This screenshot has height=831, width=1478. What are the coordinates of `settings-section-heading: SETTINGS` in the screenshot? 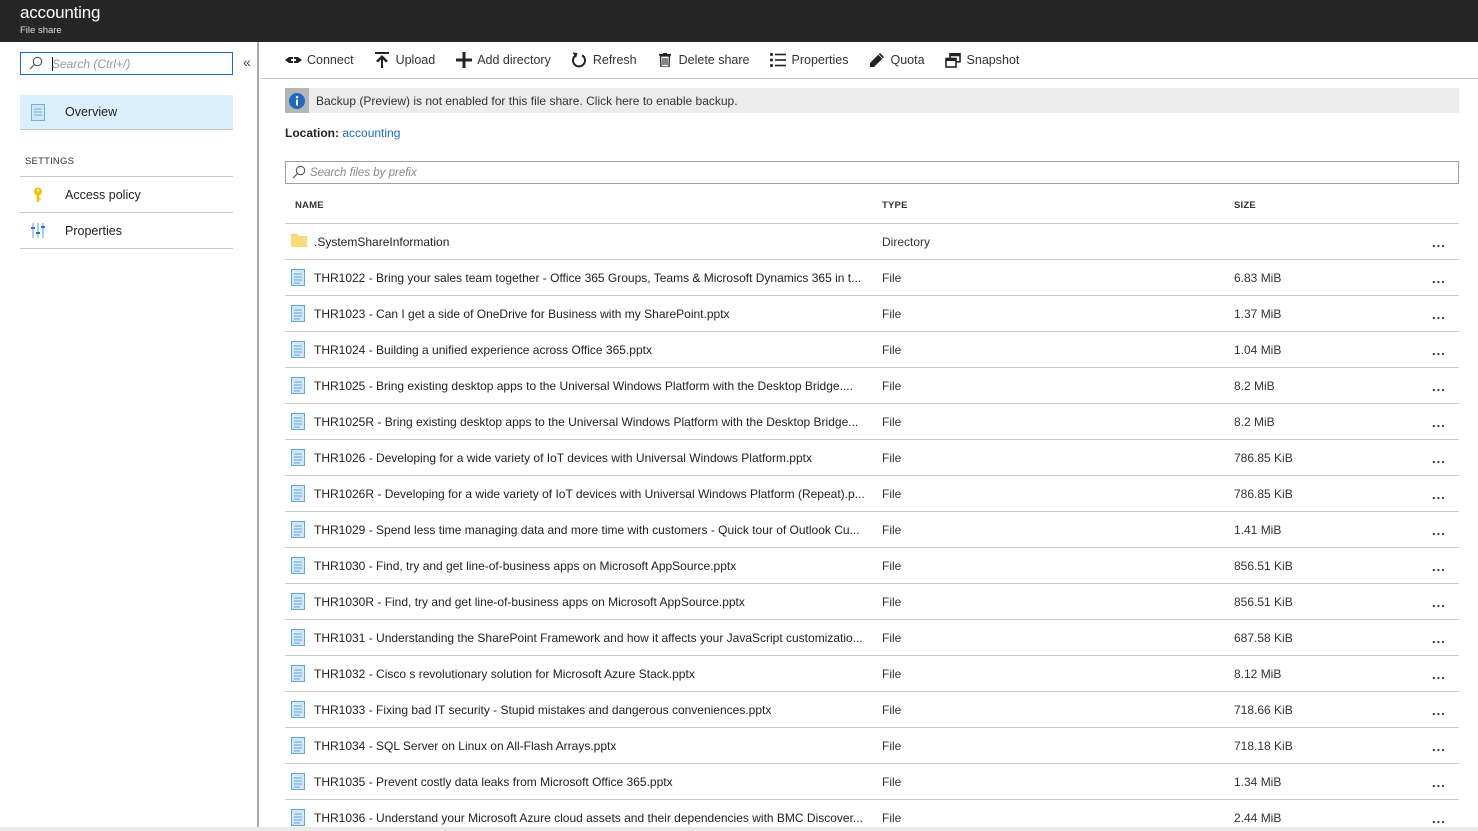 It's located at (50, 161).